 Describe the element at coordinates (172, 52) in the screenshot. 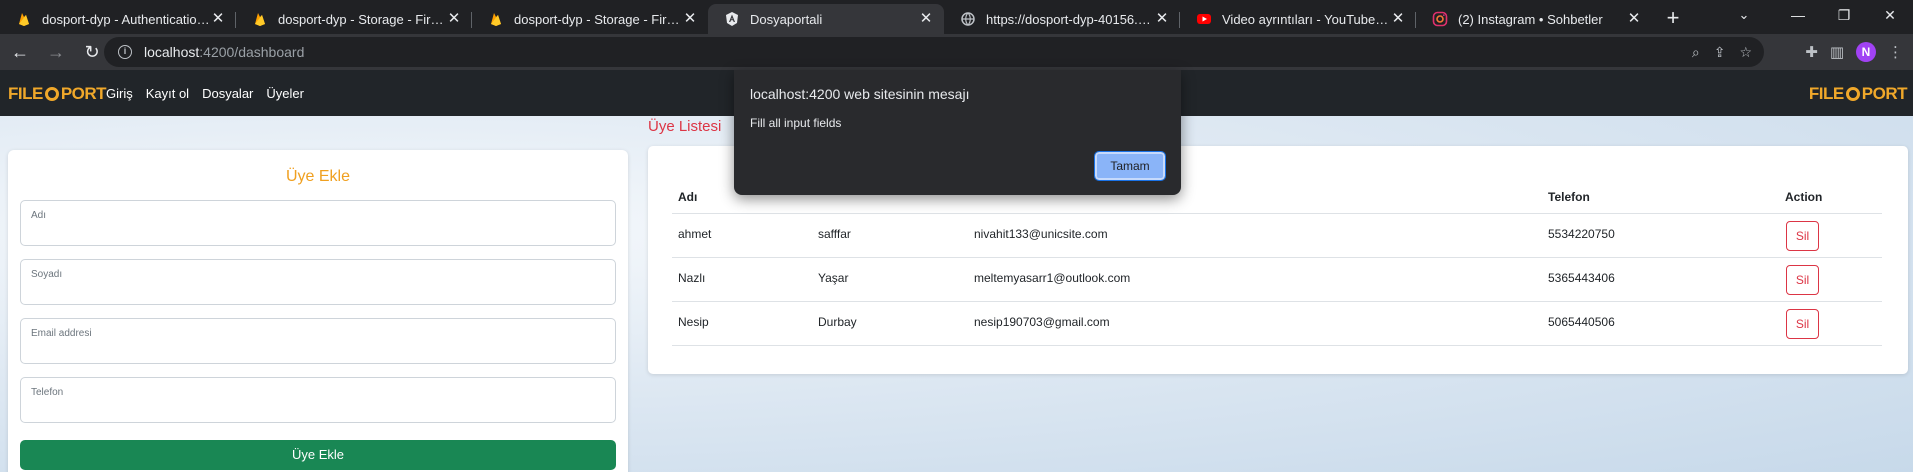

I see `url-host: localhost` at that location.